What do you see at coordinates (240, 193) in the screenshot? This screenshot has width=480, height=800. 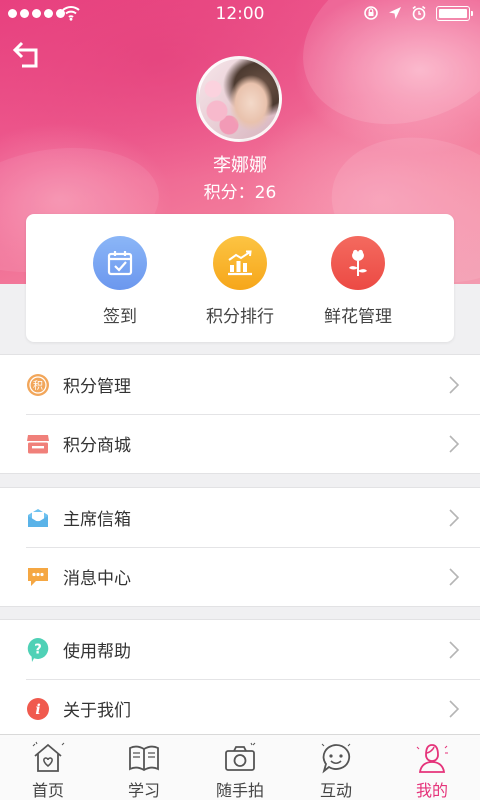 I see `user-points: 积分：26` at bounding box center [240, 193].